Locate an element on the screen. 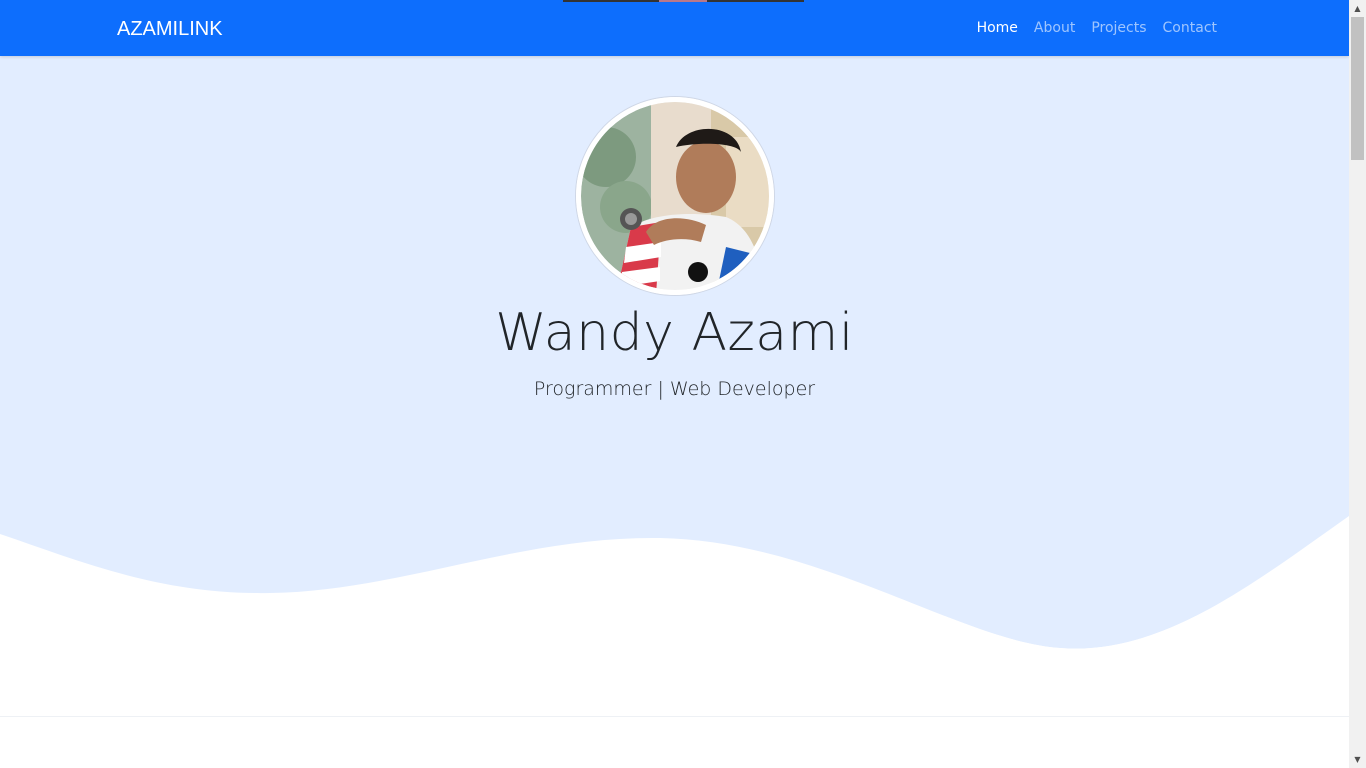 The height and width of the screenshot is (768, 1366). hero-name: Wandy Azami is located at coordinates (674, 333).